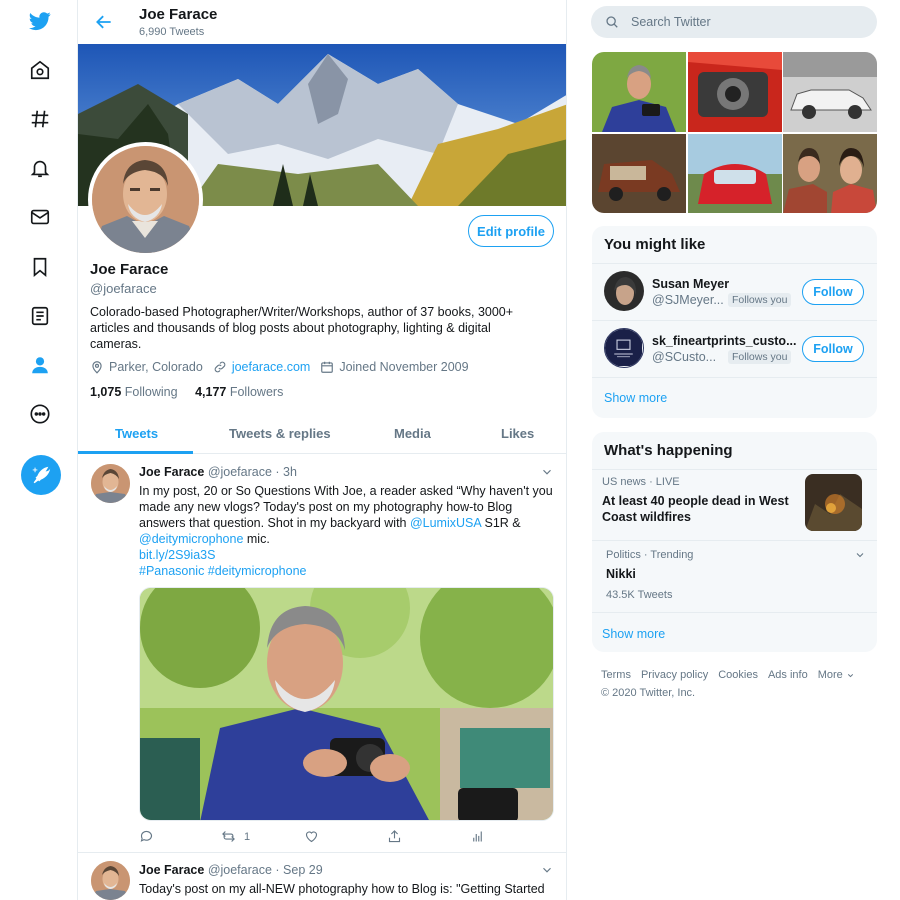  I want to click on account-name: Susan Meyer, so click(690, 284).